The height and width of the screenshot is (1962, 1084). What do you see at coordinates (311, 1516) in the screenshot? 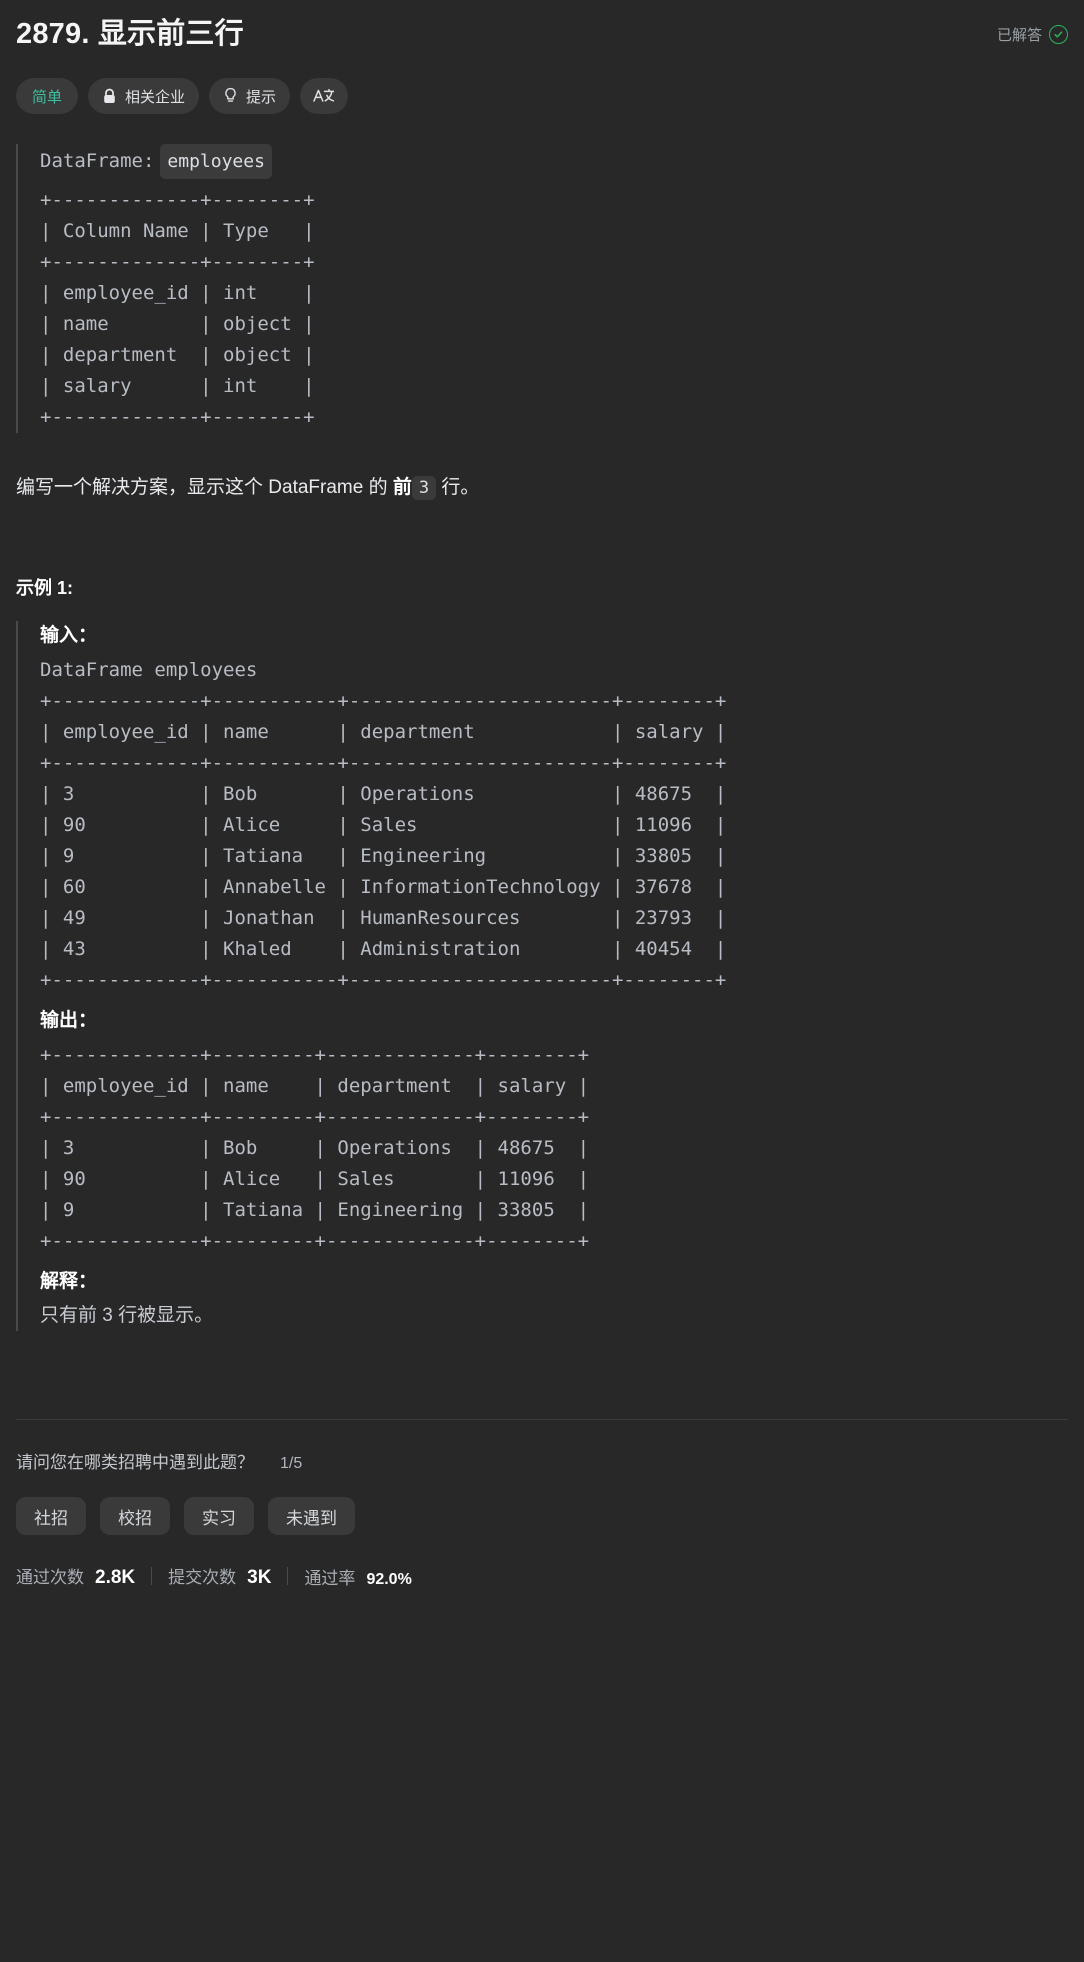
I see `survey-option-none: 未遇到` at bounding box center [311, 1516].